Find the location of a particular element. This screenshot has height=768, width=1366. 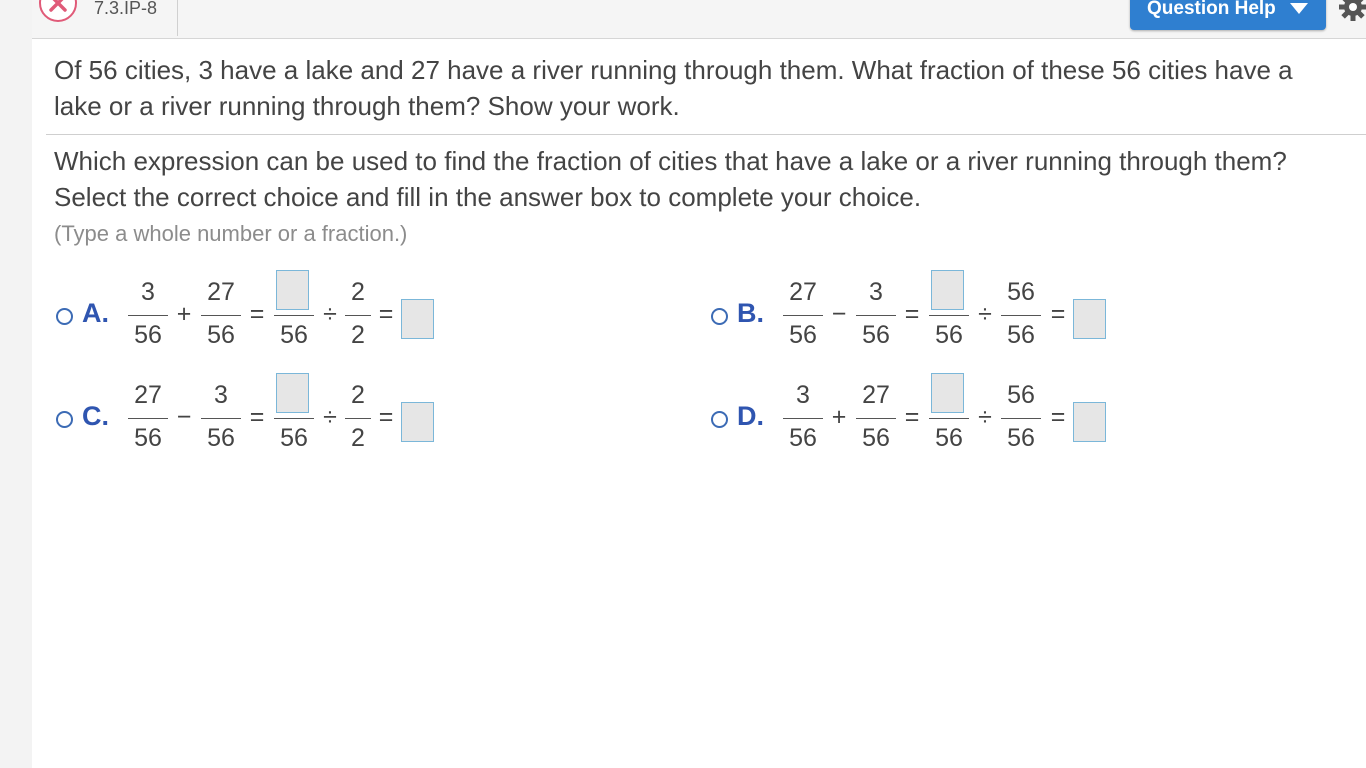

choice-letter: C. is located at coordinates (95, 416).